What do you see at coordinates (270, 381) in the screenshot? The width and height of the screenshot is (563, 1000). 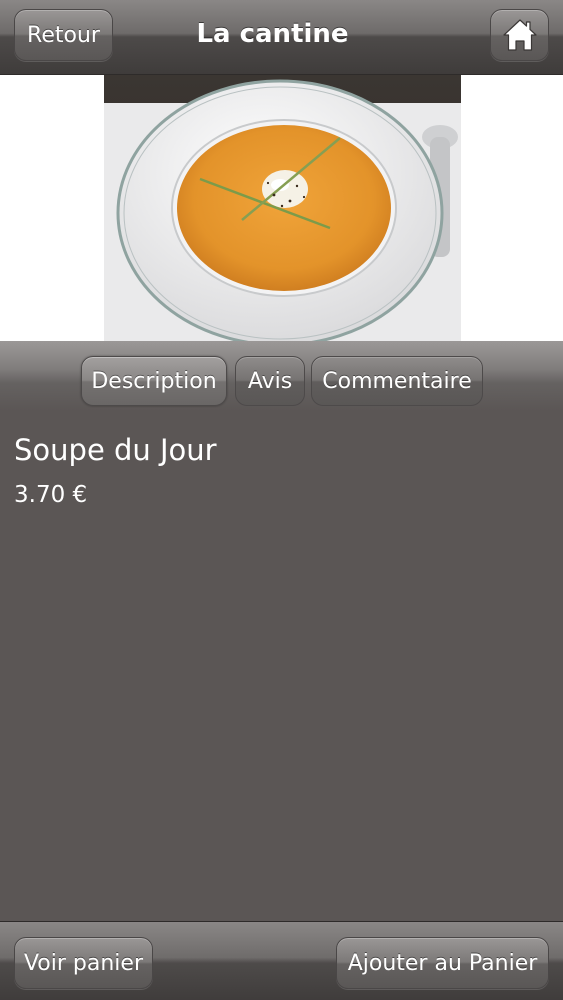 I see `tab-avis: Avis` at bounding box center [270, 381].